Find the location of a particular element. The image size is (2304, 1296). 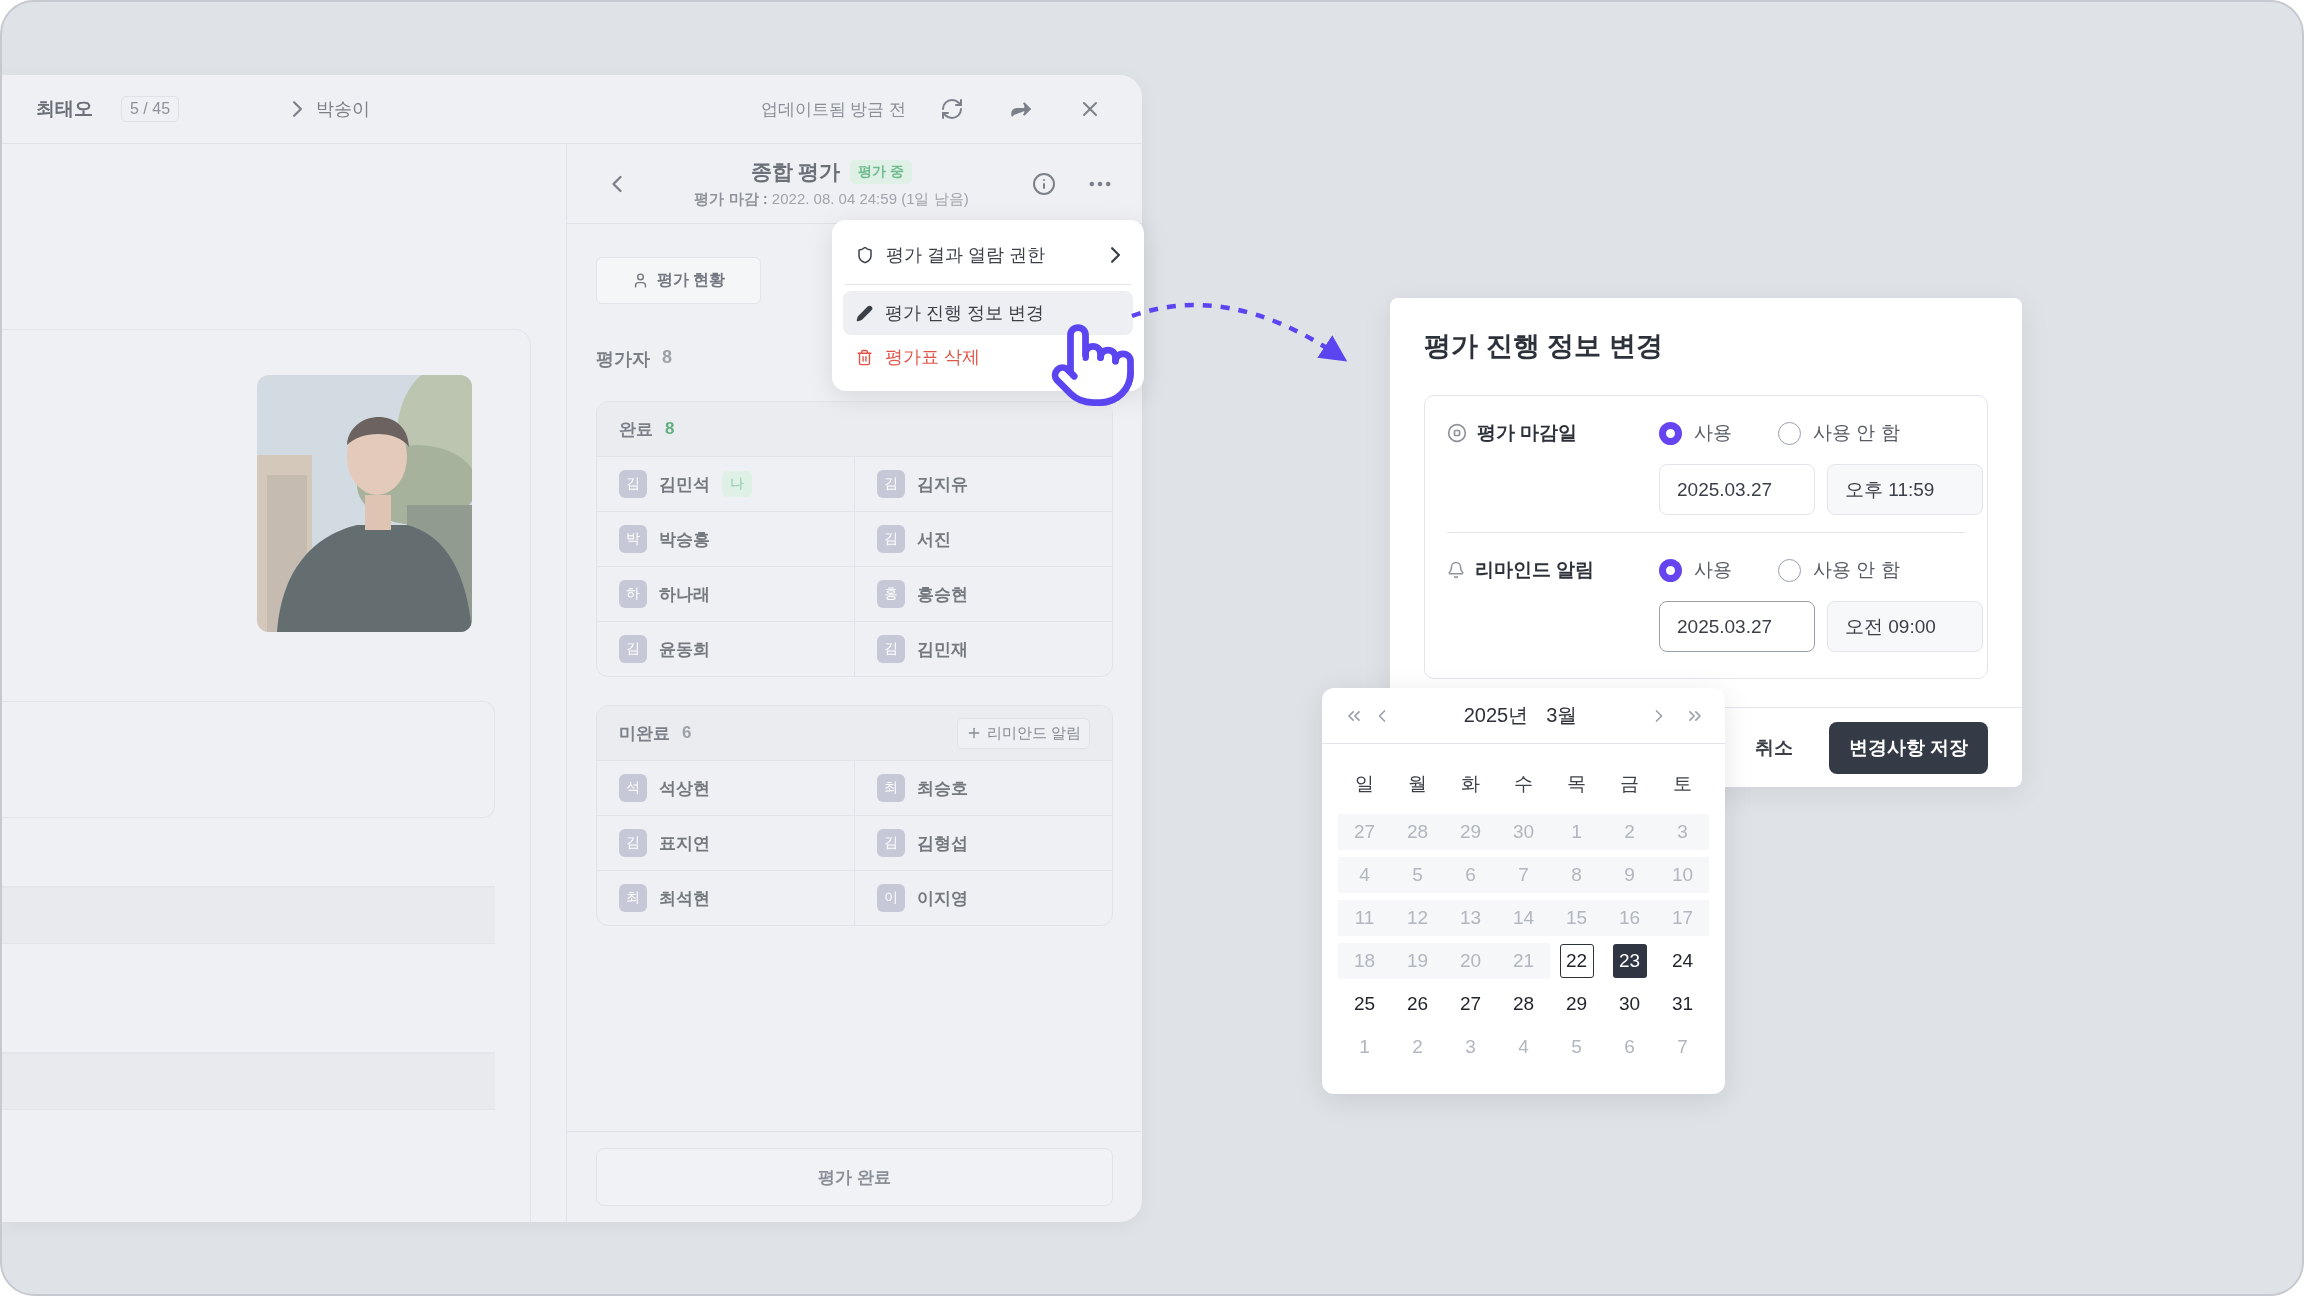

member-name: 김형섭 is located at coordinates (942, 843).